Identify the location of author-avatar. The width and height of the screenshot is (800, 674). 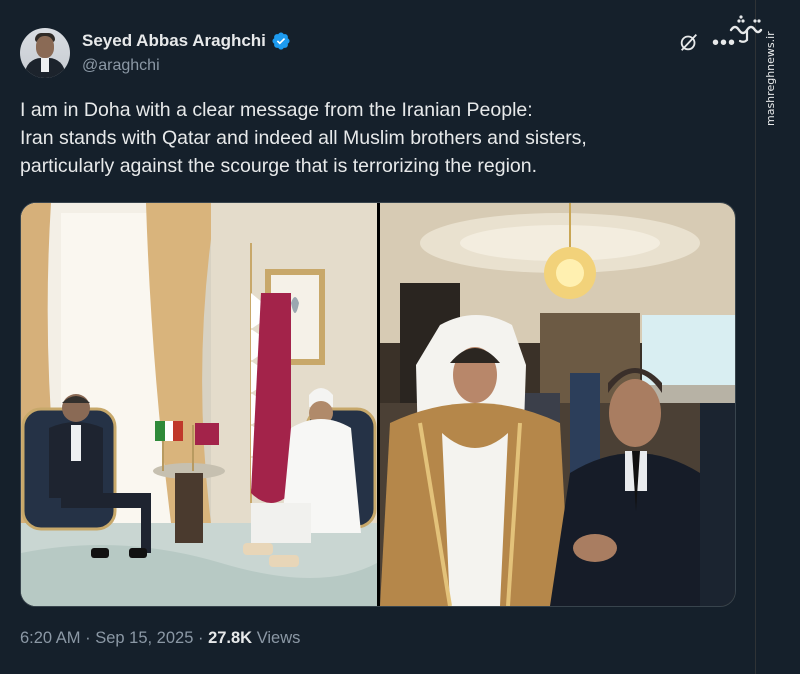
(45, 53).